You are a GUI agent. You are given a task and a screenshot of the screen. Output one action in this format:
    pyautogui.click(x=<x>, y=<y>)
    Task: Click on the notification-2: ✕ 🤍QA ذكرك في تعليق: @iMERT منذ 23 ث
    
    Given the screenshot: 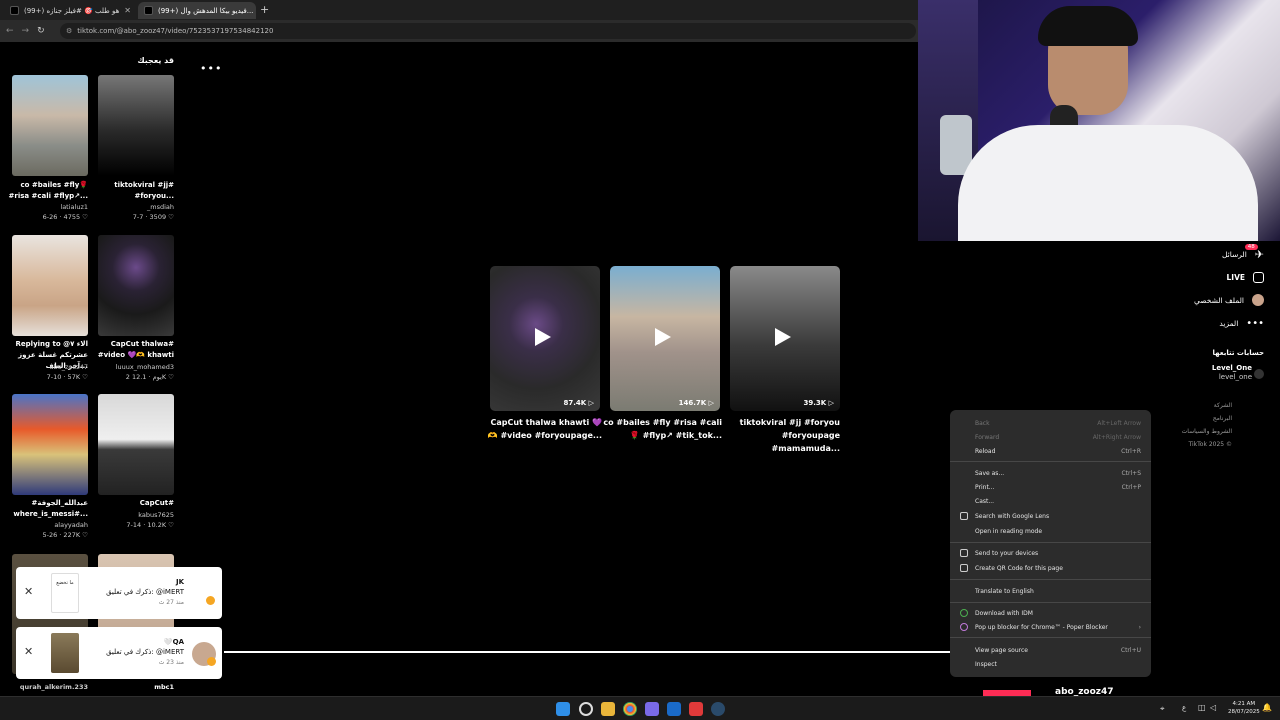 What is the action you would take?
    pyautogui.click(x=119, y=653)
    